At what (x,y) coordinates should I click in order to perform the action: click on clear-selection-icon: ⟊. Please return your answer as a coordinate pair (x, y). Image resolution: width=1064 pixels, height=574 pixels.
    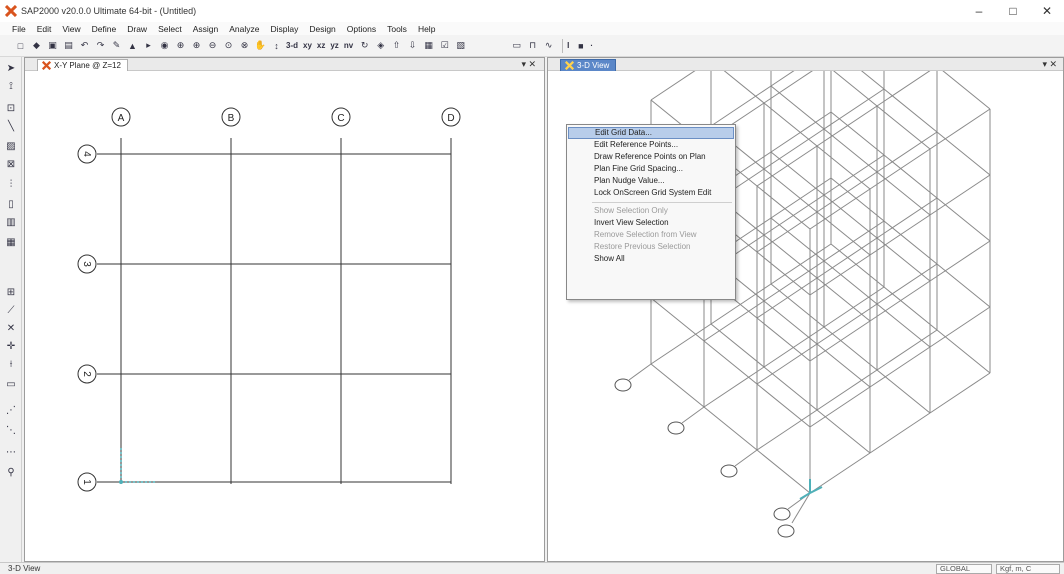
    Looking at the image, I should click on (11, 364).